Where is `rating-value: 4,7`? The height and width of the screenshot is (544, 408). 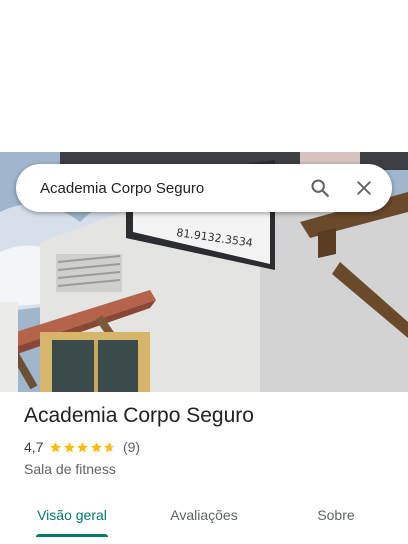 rating-value: 4,7 is located at coordinates (34, 447).